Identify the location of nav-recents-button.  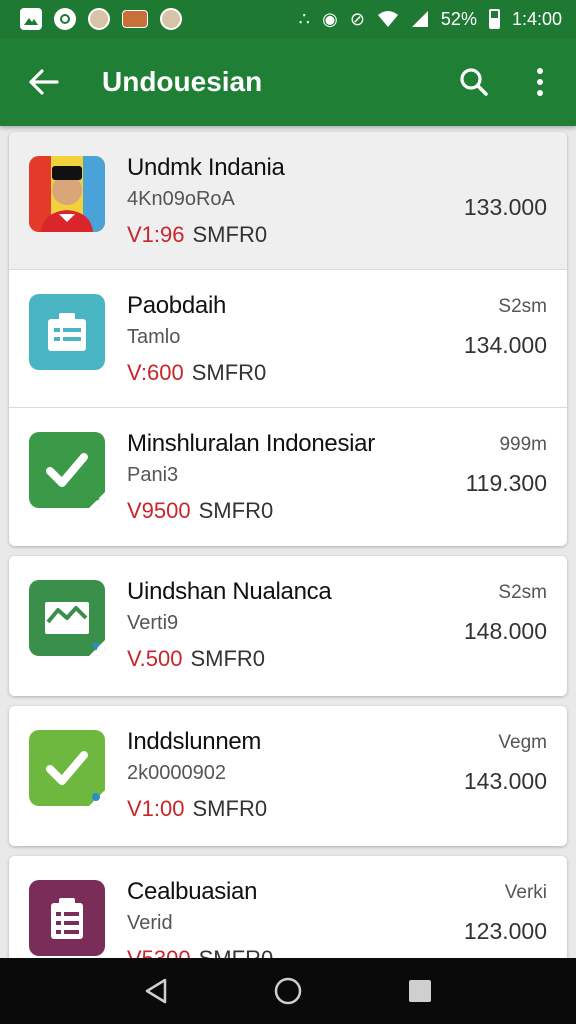
(420, 991).